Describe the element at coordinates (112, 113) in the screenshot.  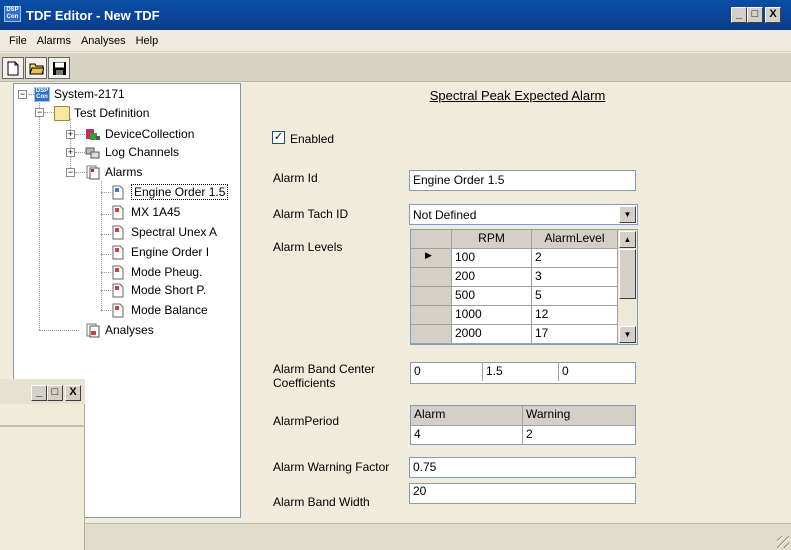
I see `tree-label: Test Definition` at that location.